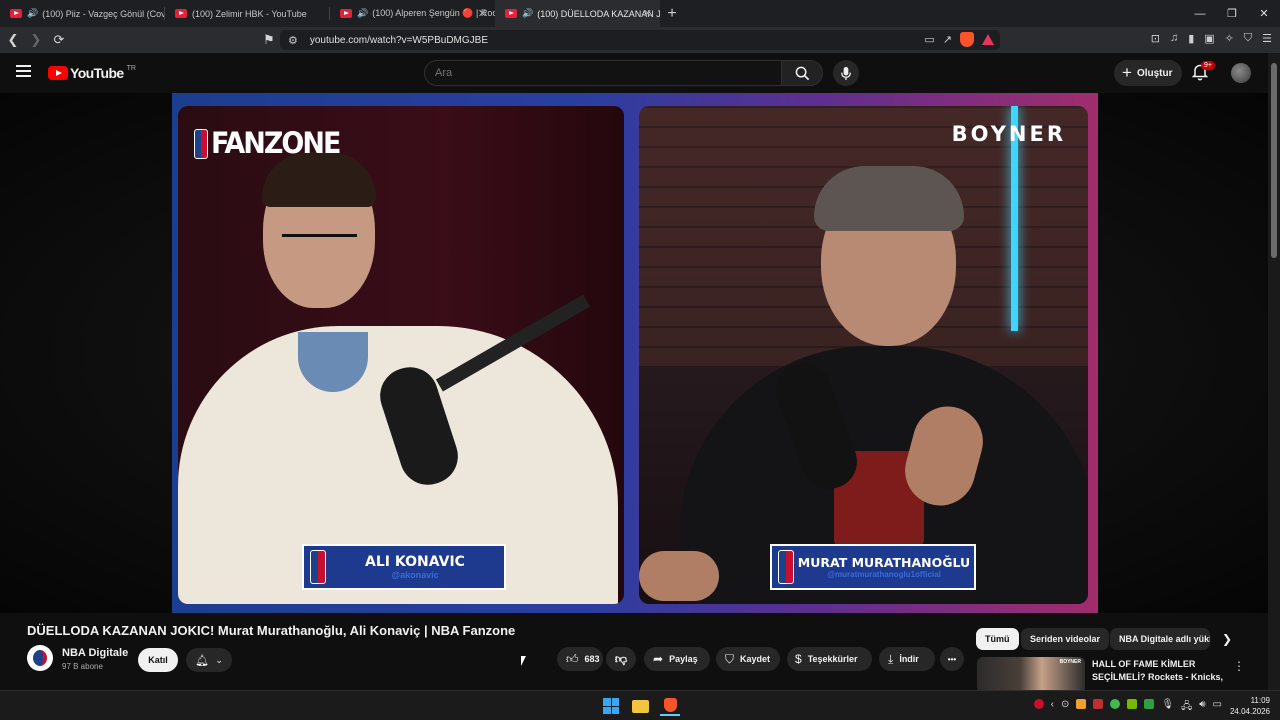 This screenshot has height=720, width=1280. What do you see at coordinates (1160, 639) in the screenshot?
I see `chip-channel-uploads: NBA Digitale adlı yükl` at bounding box center [1160, 639].